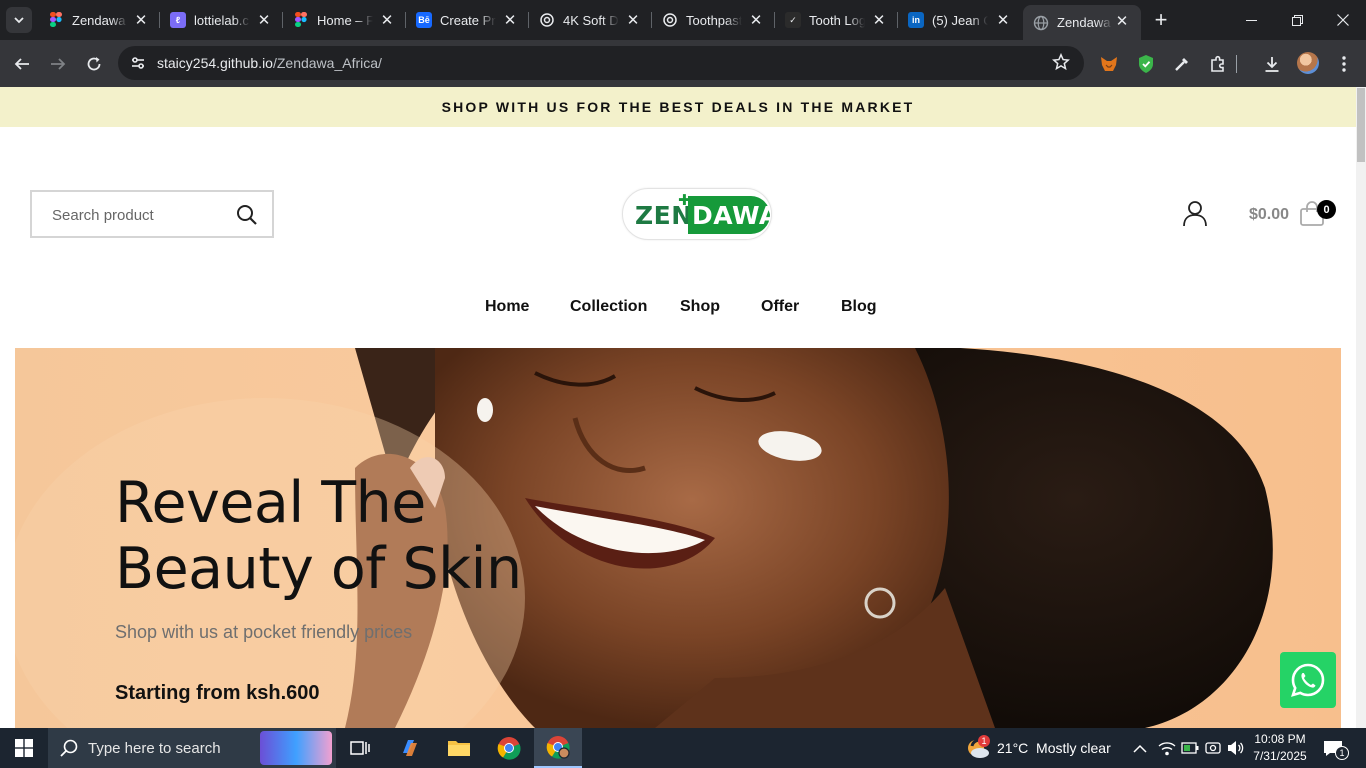  Describe the element at coordinates (1361, 407) in the screenshot. I see `page-scrollbar` at that location.